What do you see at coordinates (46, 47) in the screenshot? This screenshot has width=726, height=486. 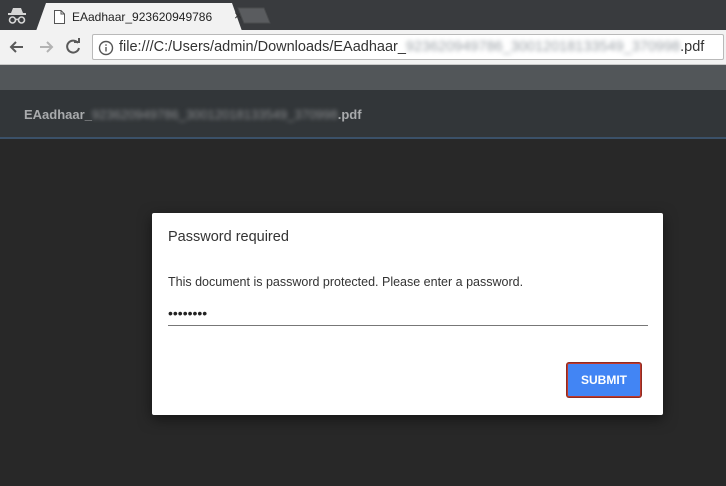 I see `forward-arrow-icon` at bounding box center [46, 47].